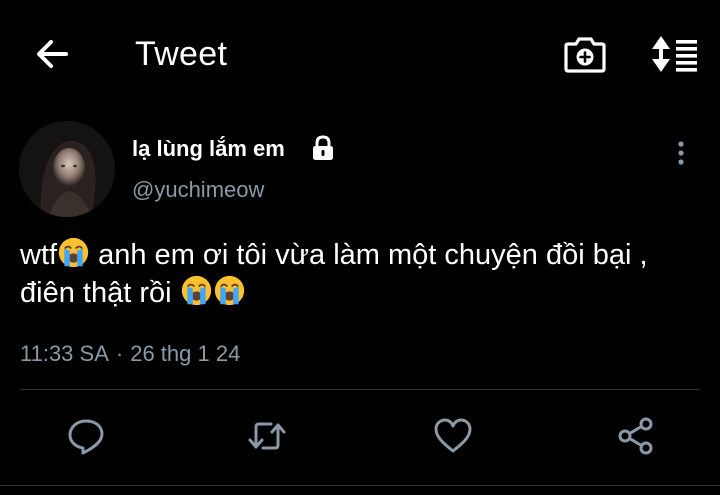 This screenshot has width=720, height=495. I want to click on display-name: lạ lùng lắm em, so click(208, 149).